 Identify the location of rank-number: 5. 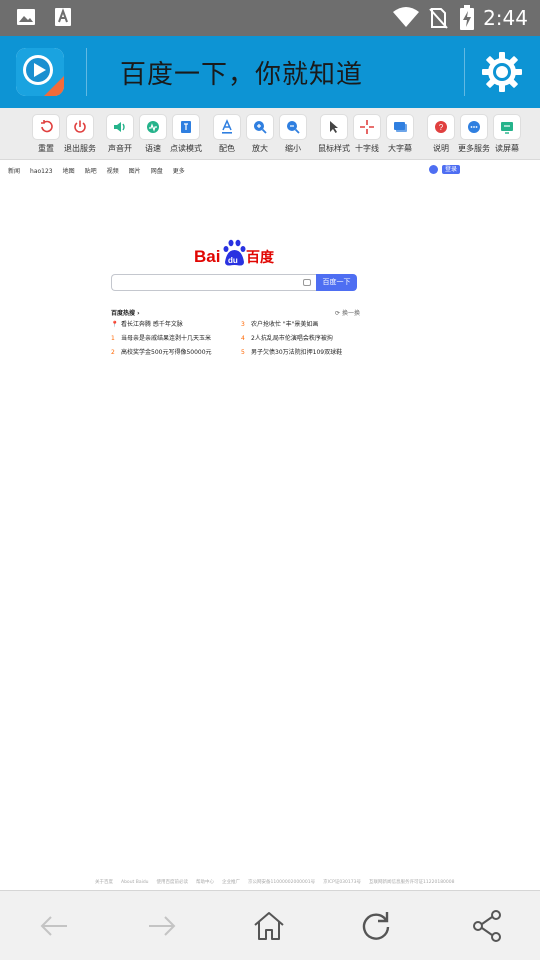
(243, 352).